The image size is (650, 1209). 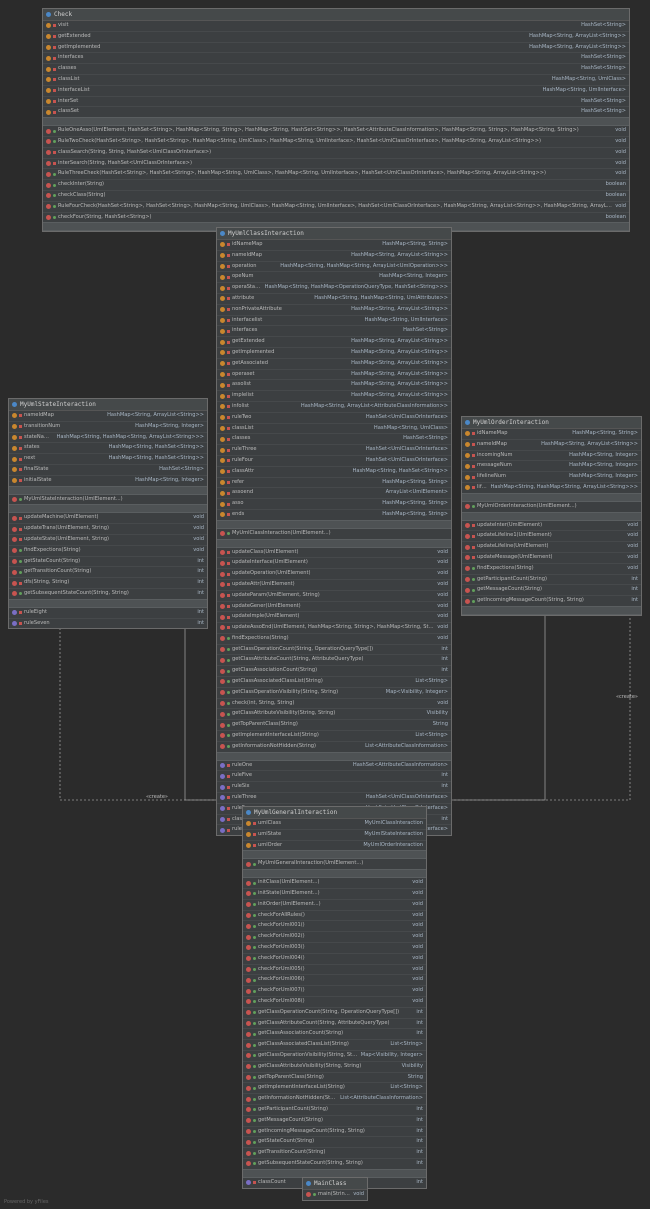 I want to click on field-row: messageNum HashMap<String, Integer>, so click(x=551, y=465).